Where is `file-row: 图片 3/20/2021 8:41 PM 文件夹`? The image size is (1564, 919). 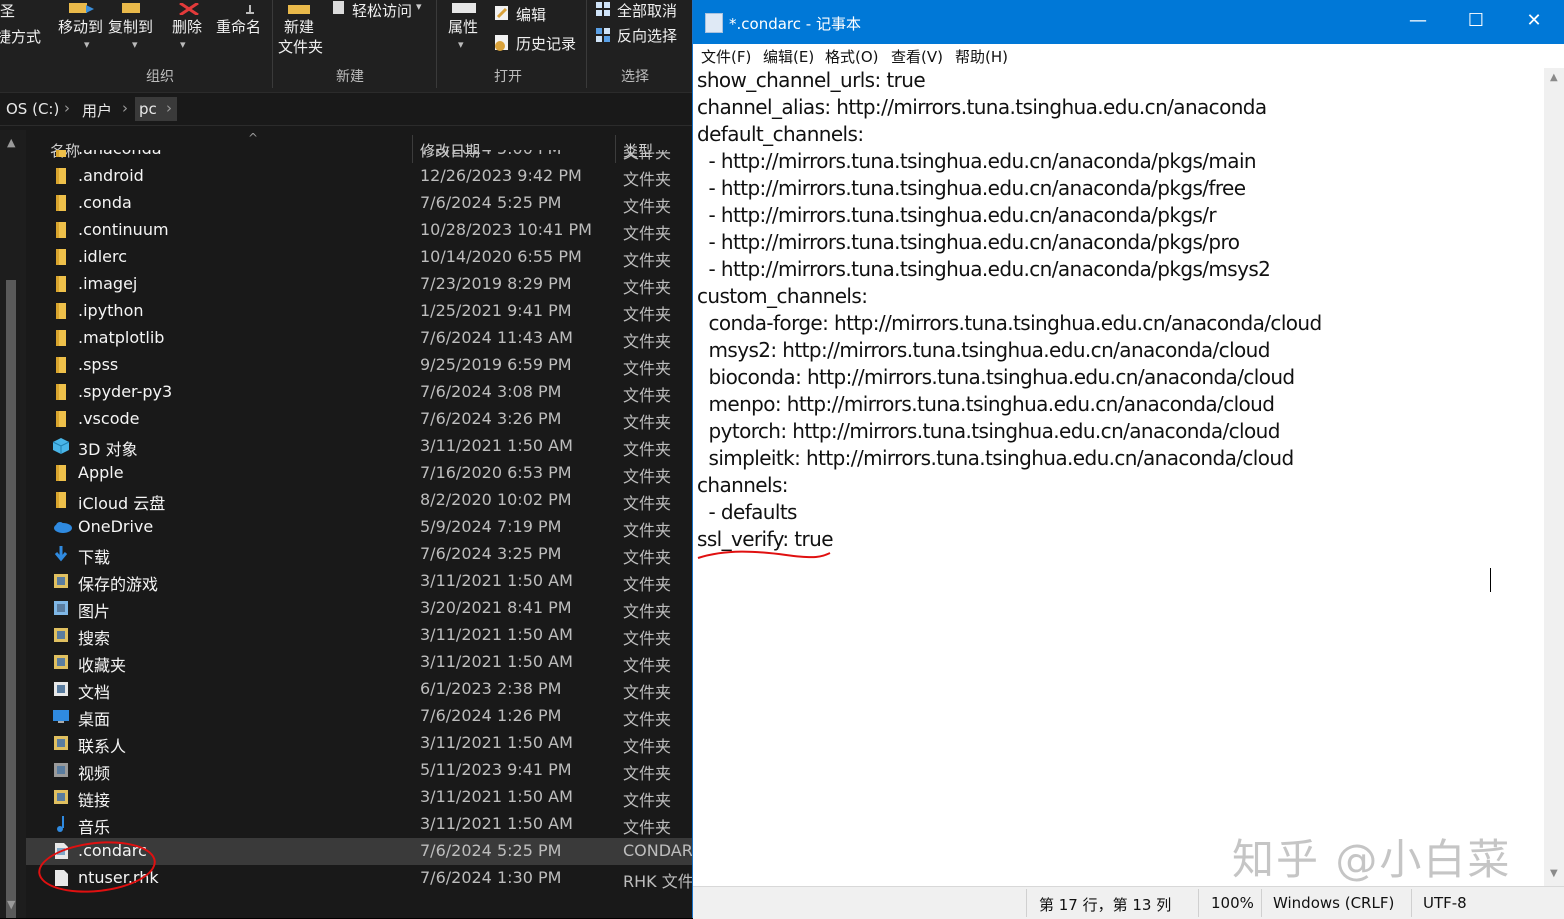 file-row: 图片 3/20/2021 8:41 PM 文件夹 is located at coordinates (359, 608).